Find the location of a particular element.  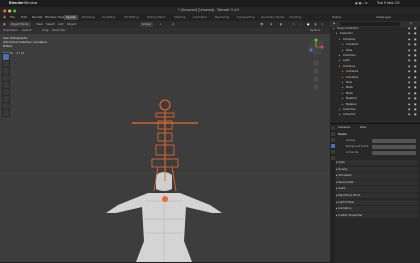

mac-menu-window: Window is located at coordinates (30, 3).